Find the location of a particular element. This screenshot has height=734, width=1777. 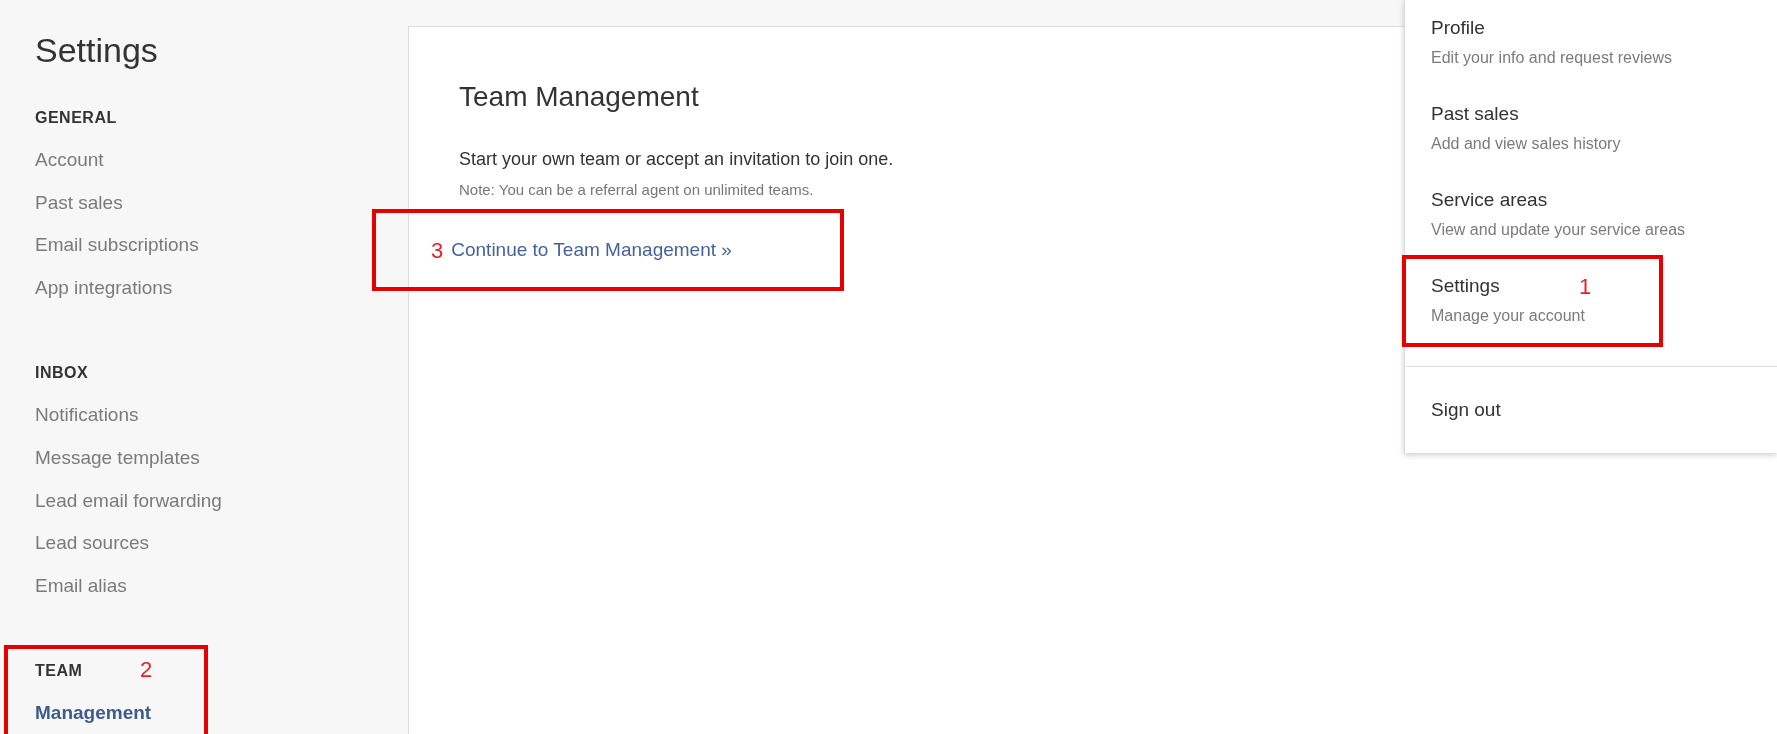

sidebar-item: Lead email forwarding is located at coordinates (128, 501).